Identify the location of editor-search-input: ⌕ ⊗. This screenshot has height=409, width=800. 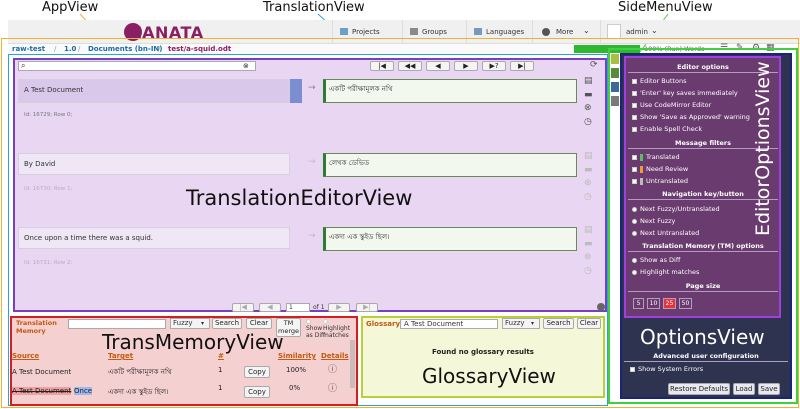
(137, 66).